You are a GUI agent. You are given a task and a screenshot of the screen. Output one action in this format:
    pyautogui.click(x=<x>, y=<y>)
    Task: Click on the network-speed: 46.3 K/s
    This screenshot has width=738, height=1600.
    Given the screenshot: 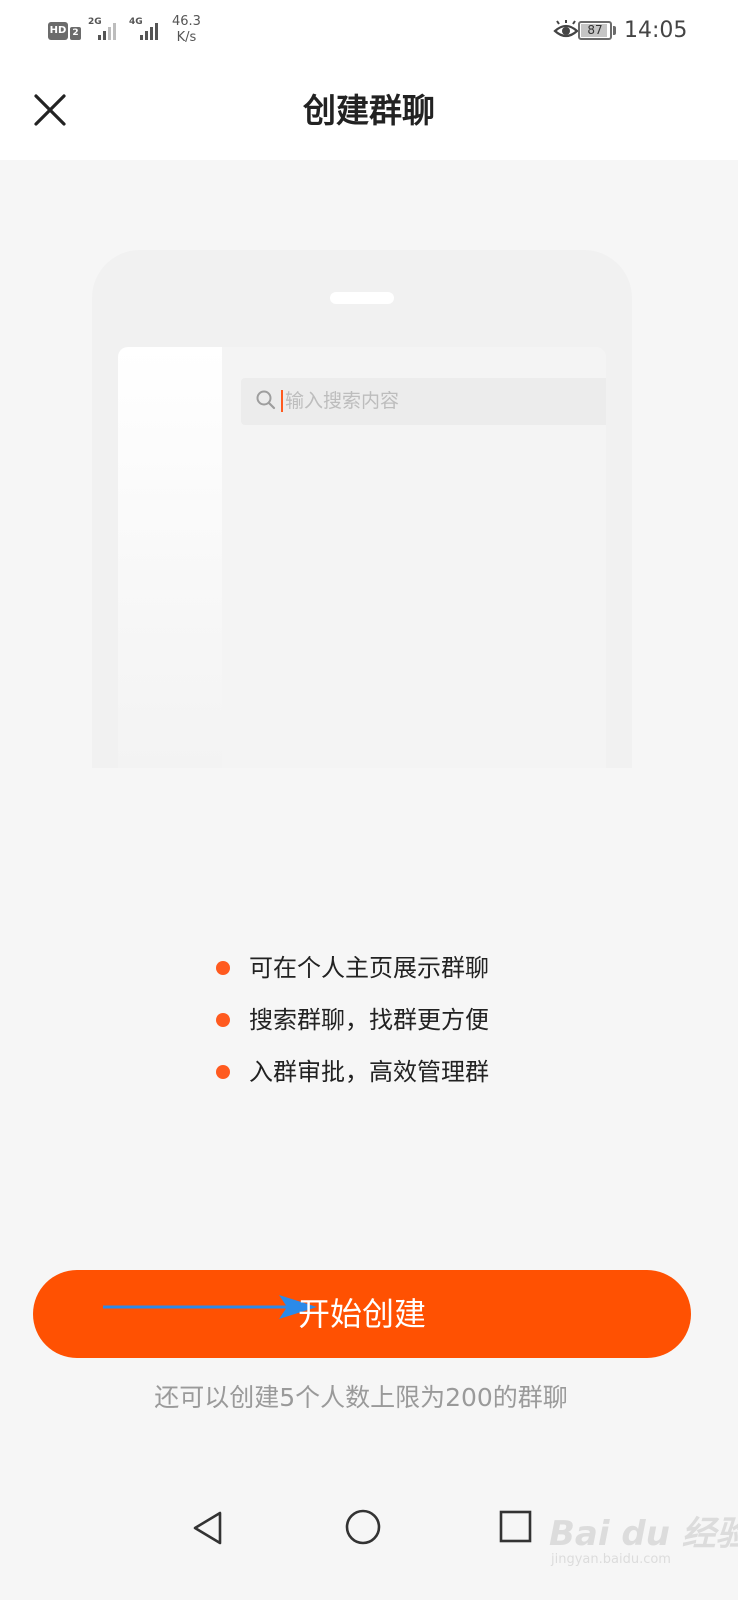 What is the action you would take?
    pyautogui.click(x=186, y=29)
    